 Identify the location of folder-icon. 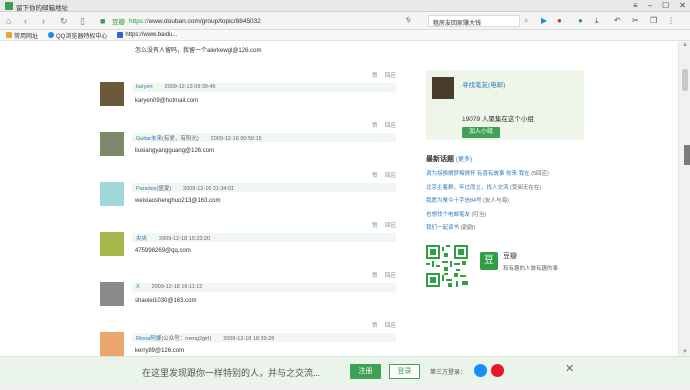
(9, 35).